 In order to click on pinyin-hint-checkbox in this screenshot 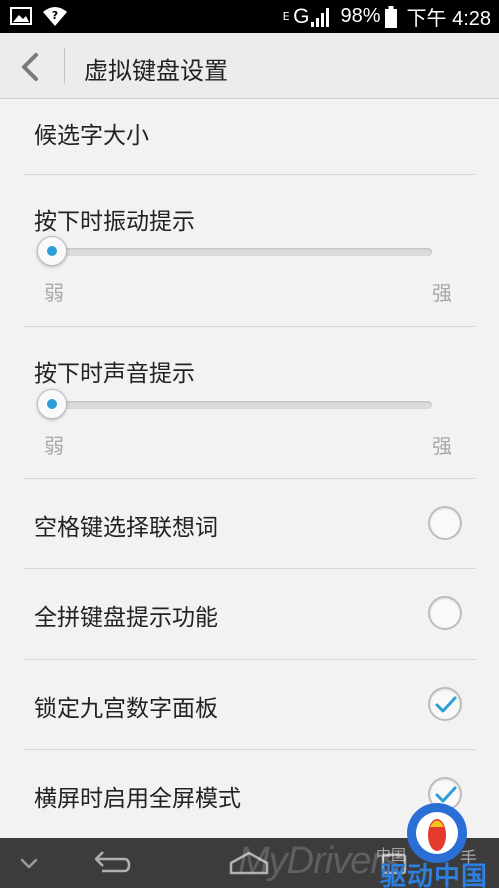, I will do `click(445, 613)`.